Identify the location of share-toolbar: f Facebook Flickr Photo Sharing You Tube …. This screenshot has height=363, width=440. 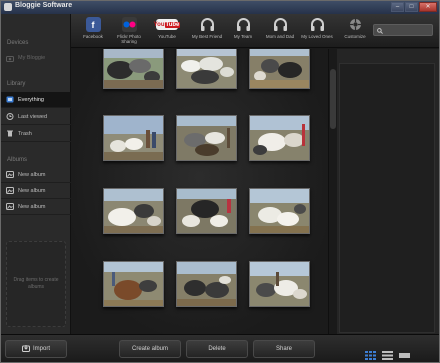
(255, 31).